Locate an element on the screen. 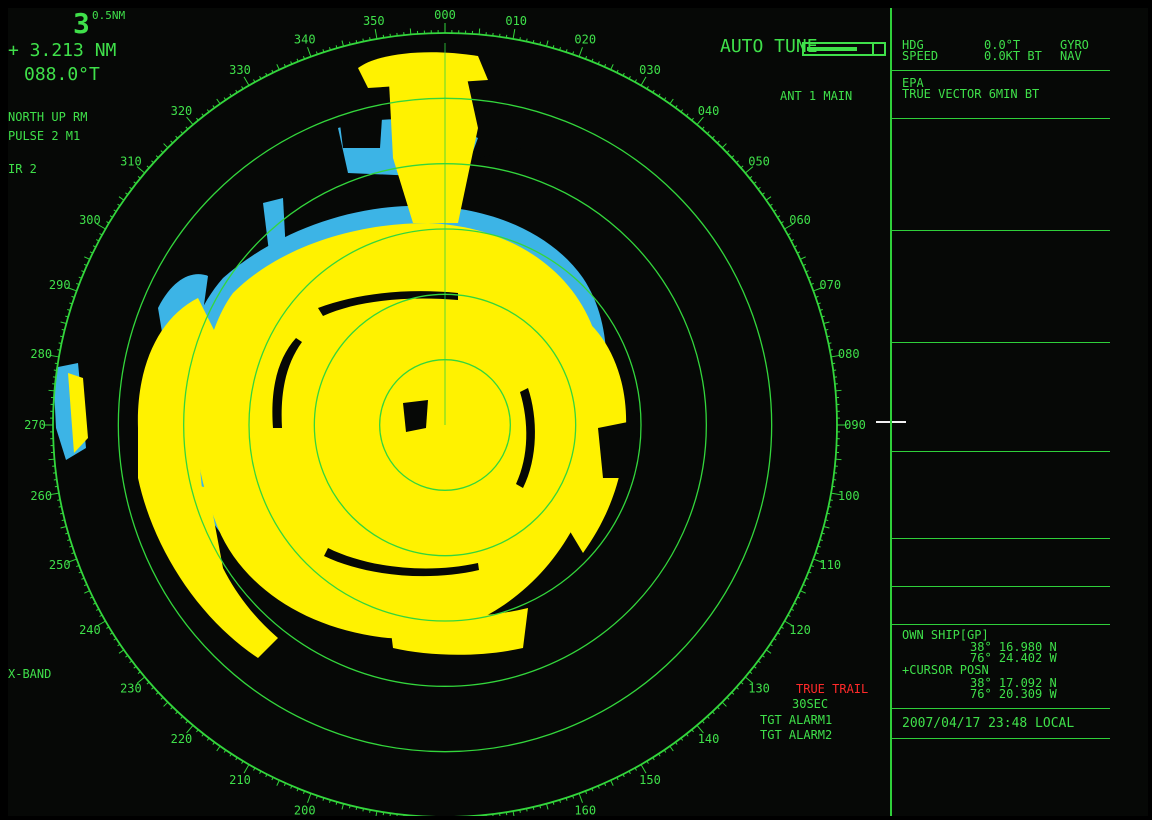 The width and height of the screenshot is (1152, 820). speed-value: 0.0KT BT is located at coordinates (1013, 56).